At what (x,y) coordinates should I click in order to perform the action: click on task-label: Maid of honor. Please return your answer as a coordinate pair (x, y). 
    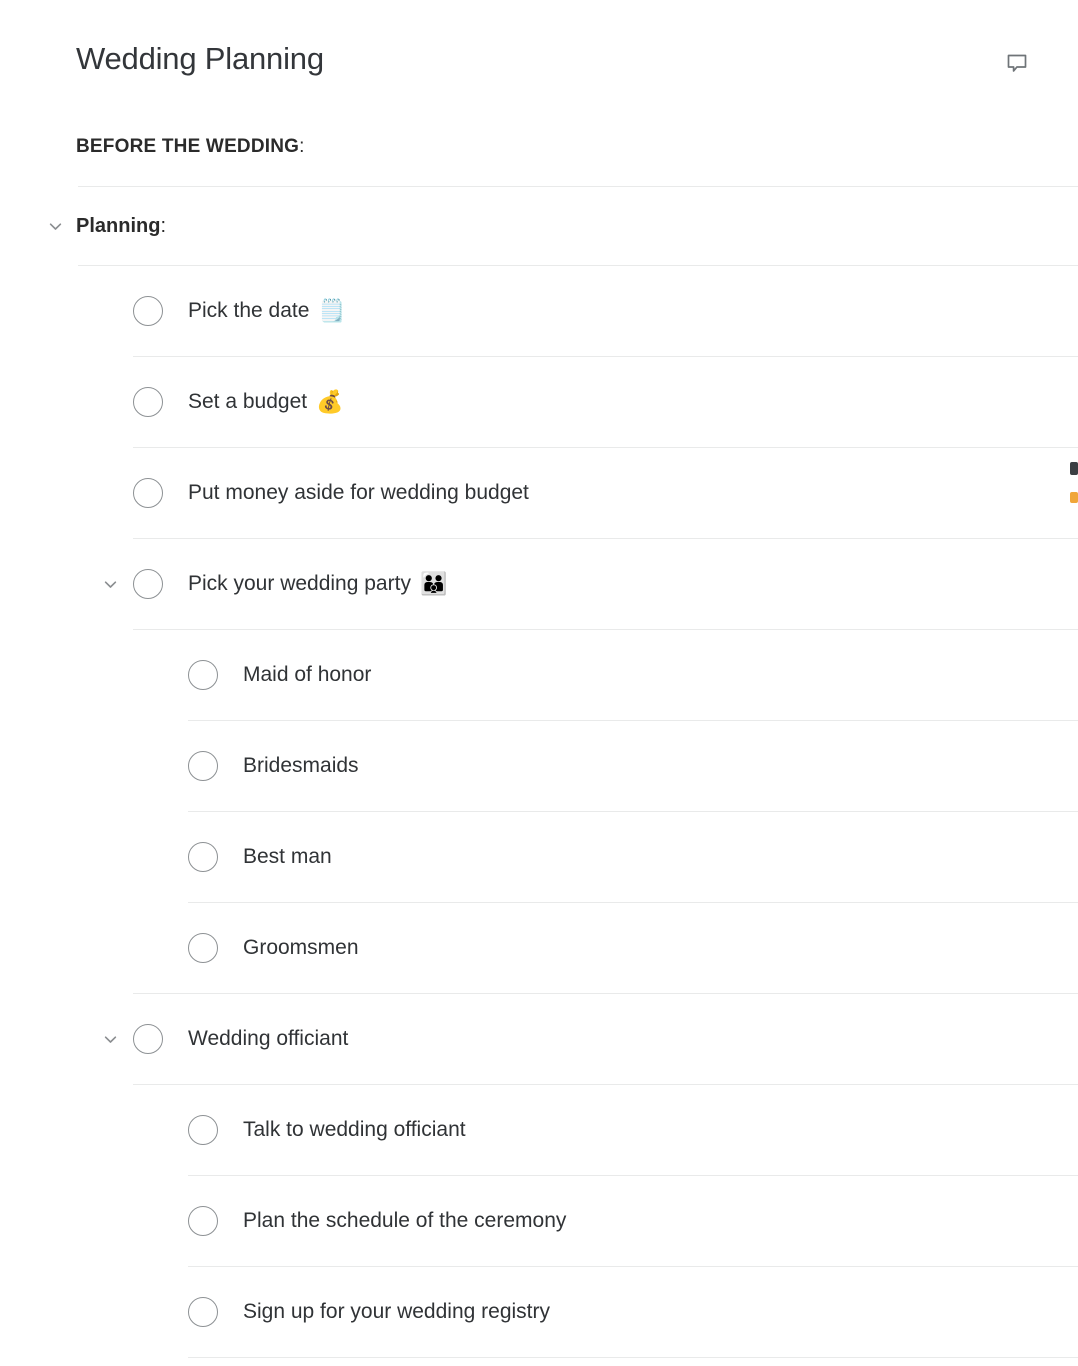
    Looking at the image, I should click on (307, 674).